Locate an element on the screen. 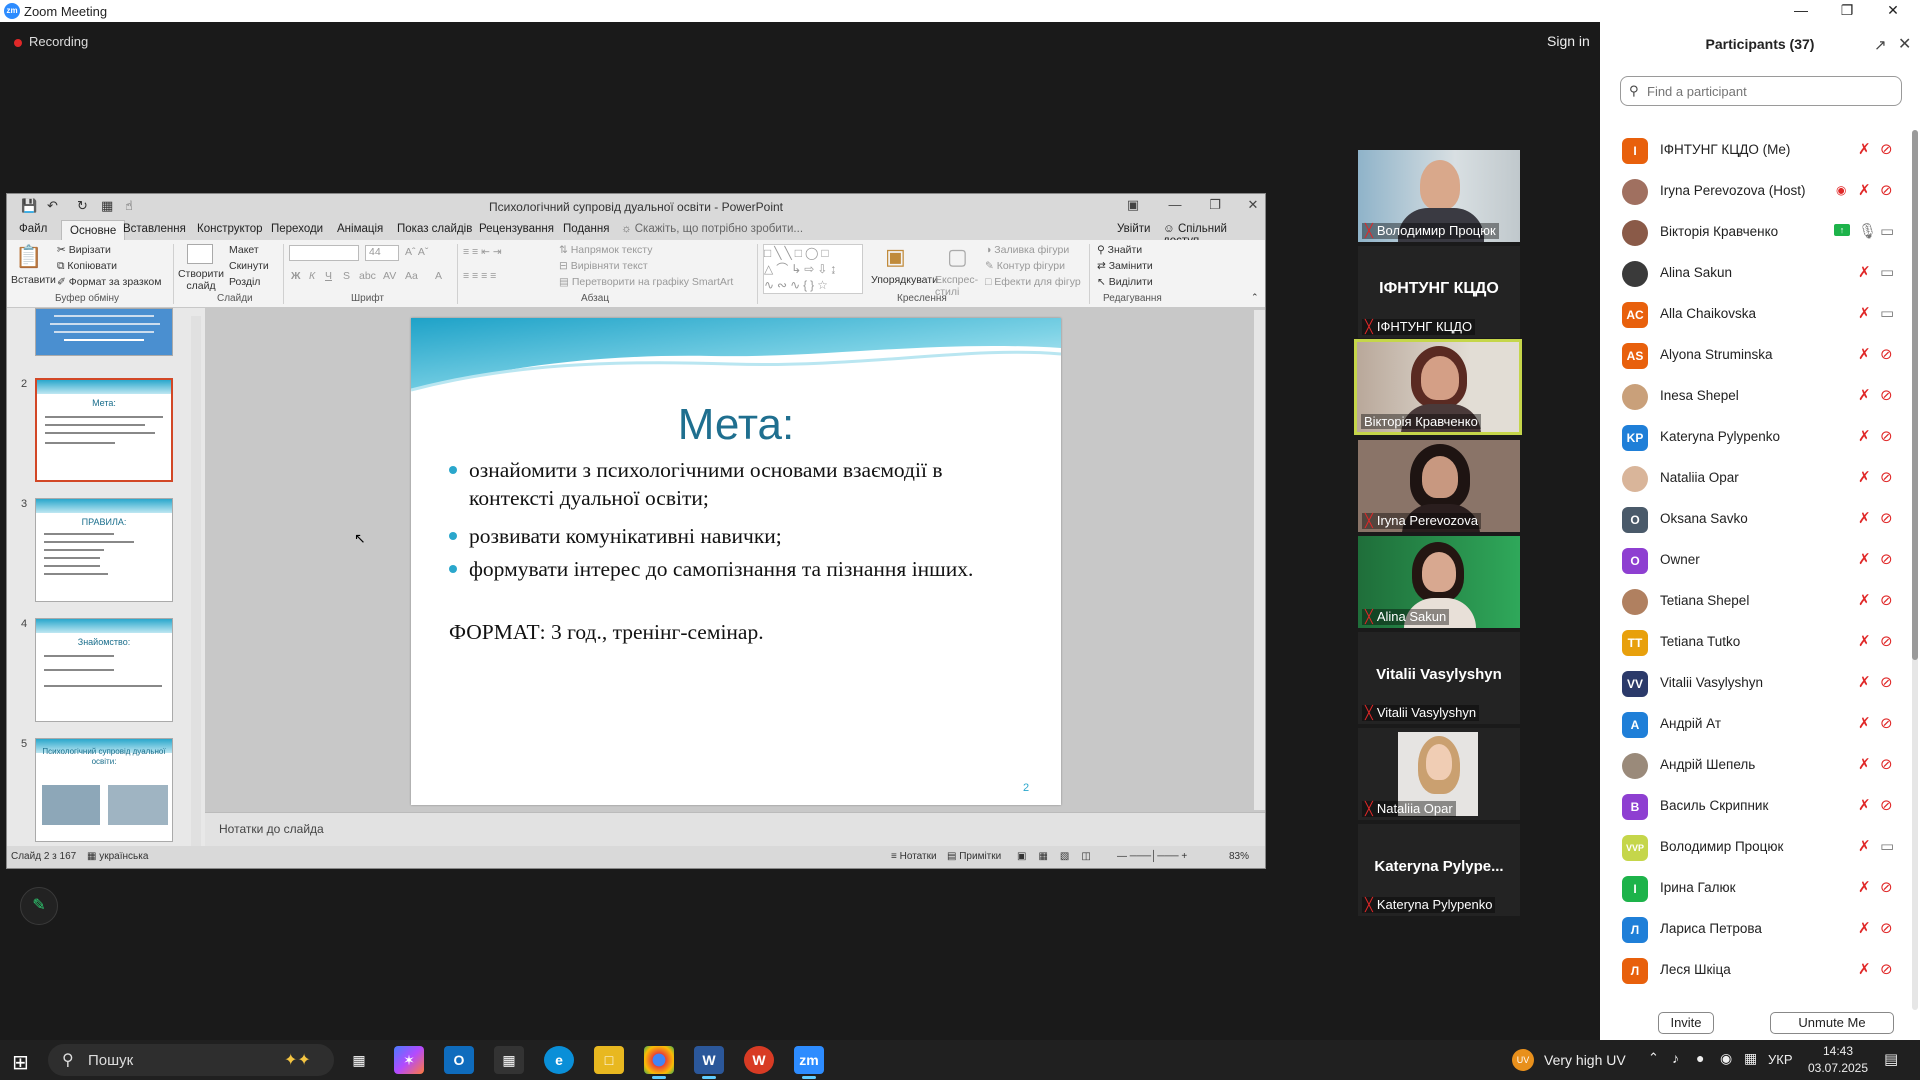 This screenshot has width=1920, height=1080. paste-icon: 📋 is located at coordinates (28, 257).